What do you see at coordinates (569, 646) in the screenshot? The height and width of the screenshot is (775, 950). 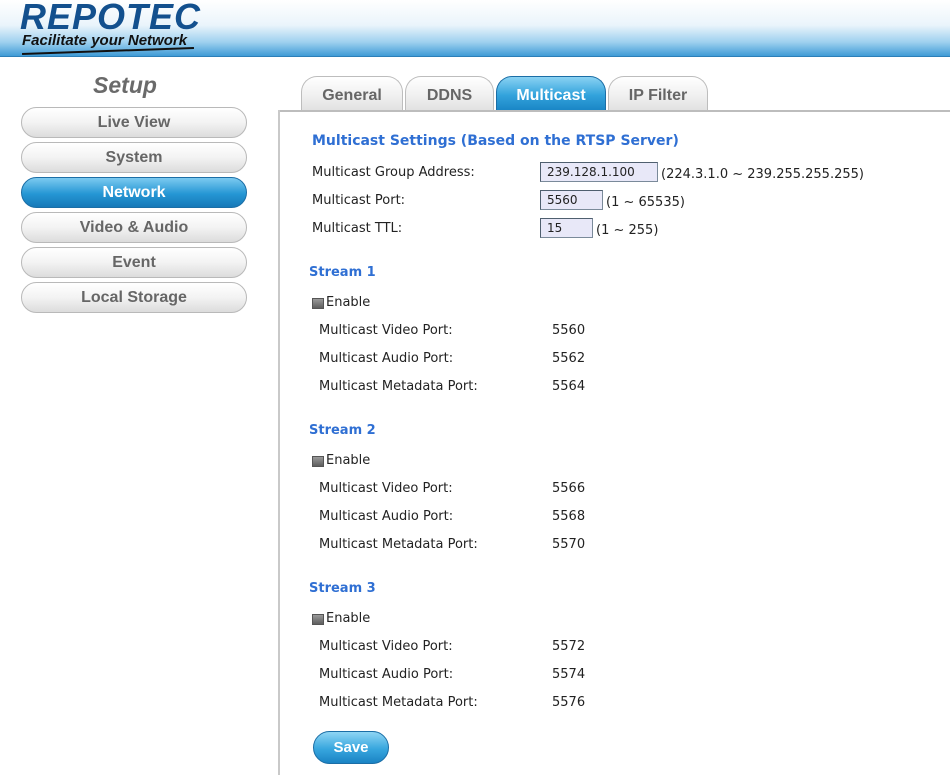 I see `stream-3-video-port-value: 5572` at bounding box center [569, 646].